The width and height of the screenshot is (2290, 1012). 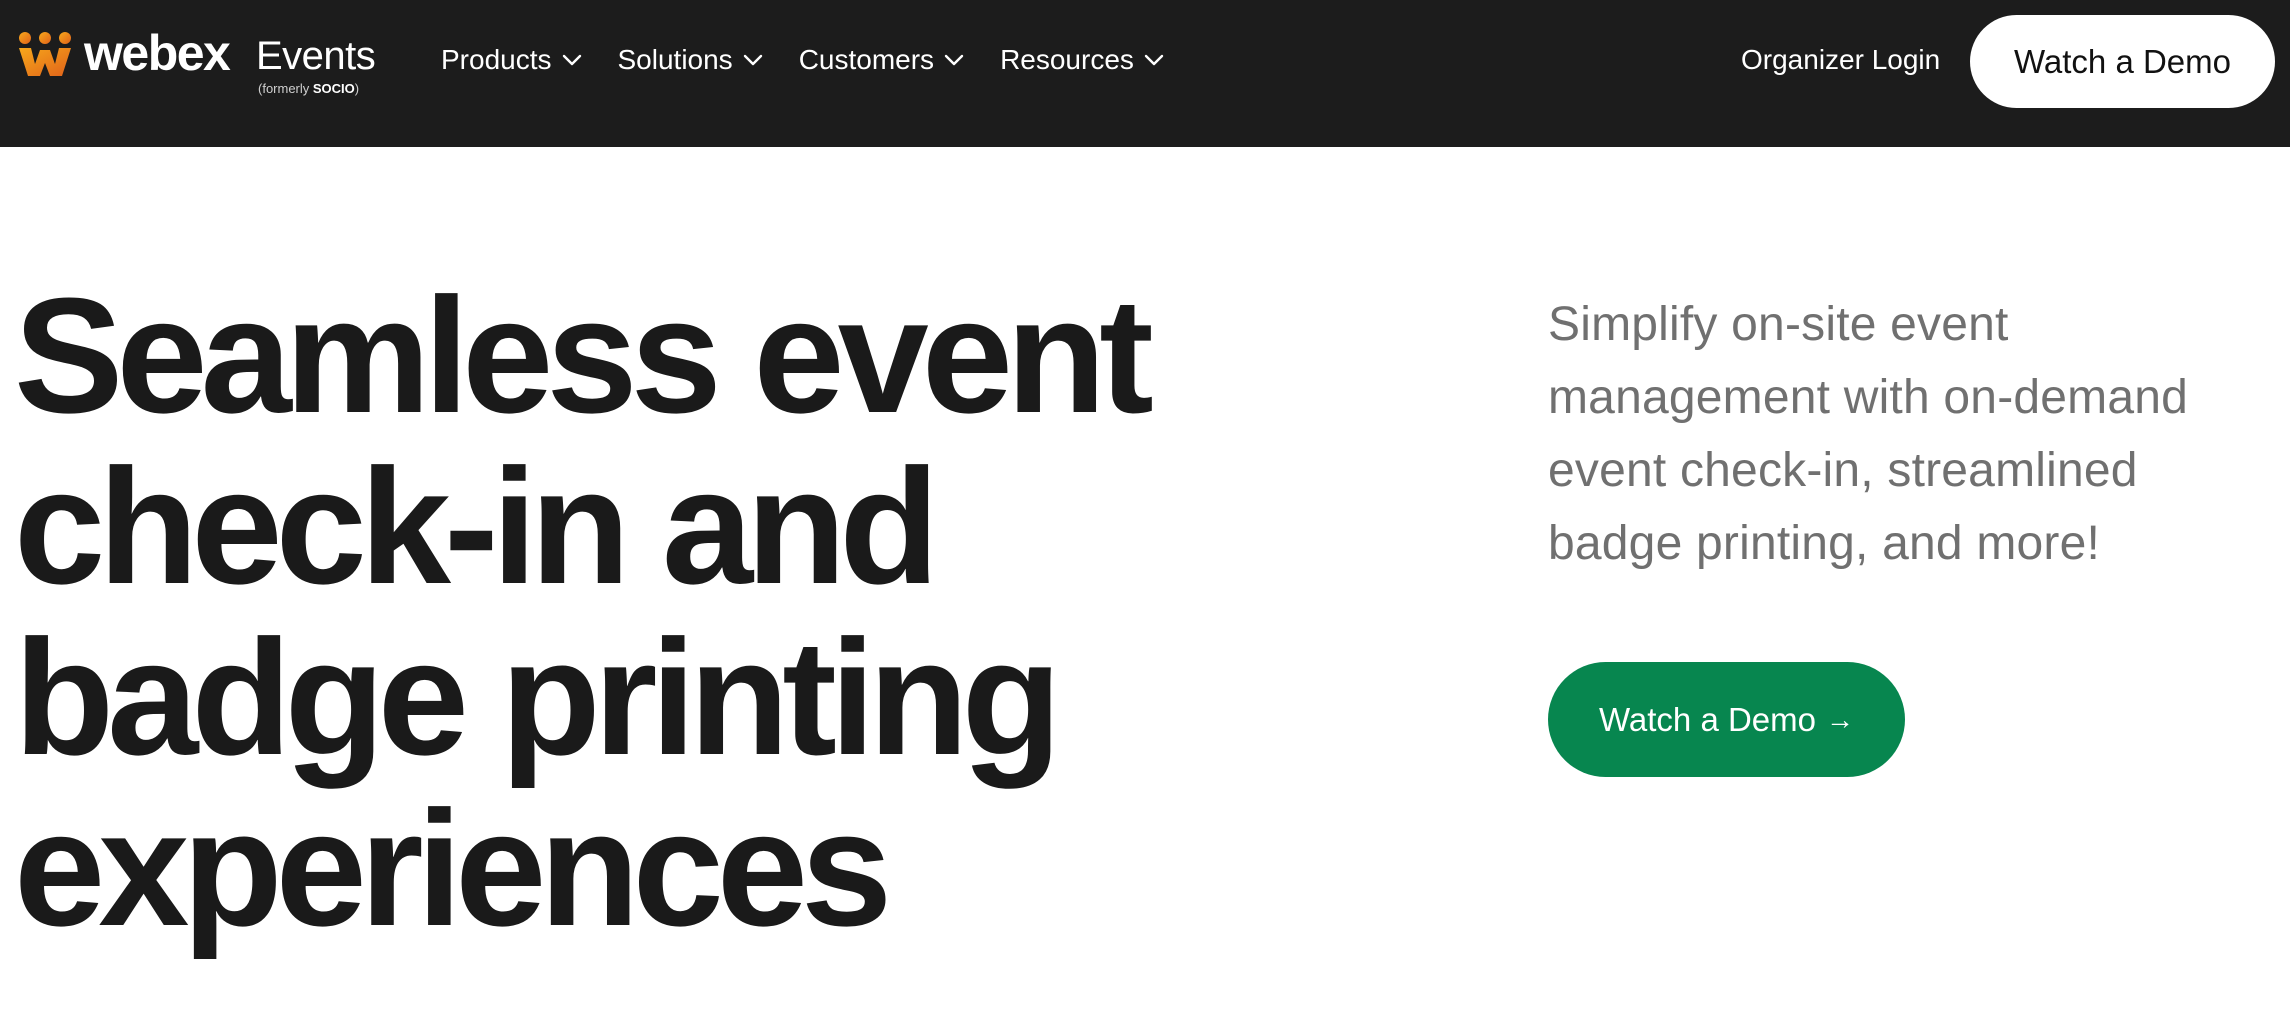 I want to click on logo-wordmark: webex, so click(x=157, y=53).